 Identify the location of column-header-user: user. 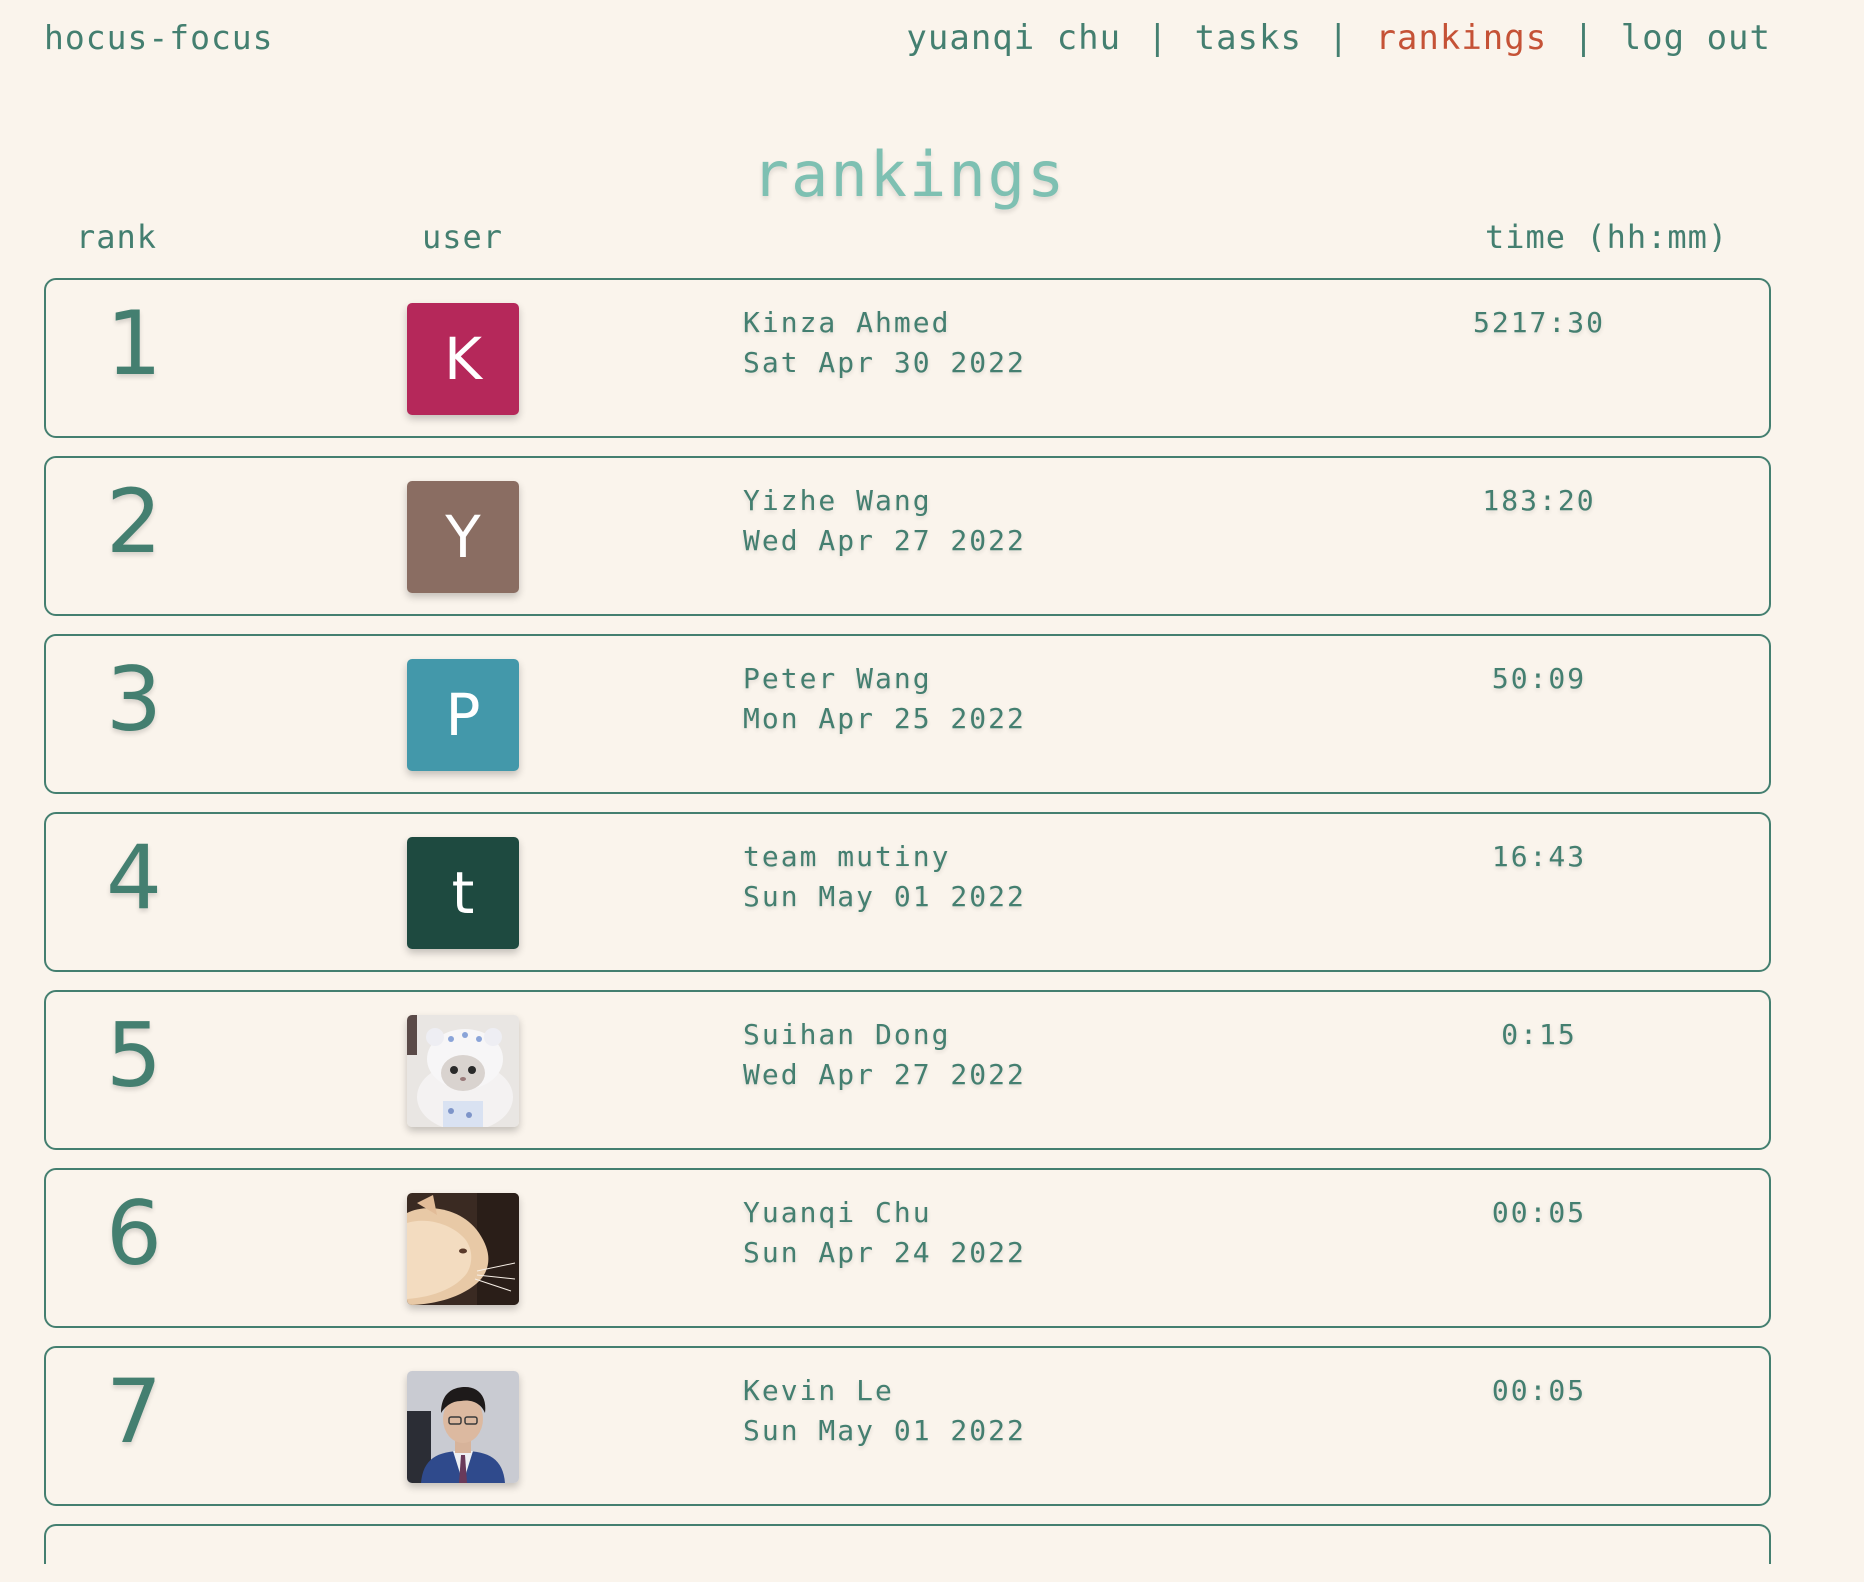
(463, 237).